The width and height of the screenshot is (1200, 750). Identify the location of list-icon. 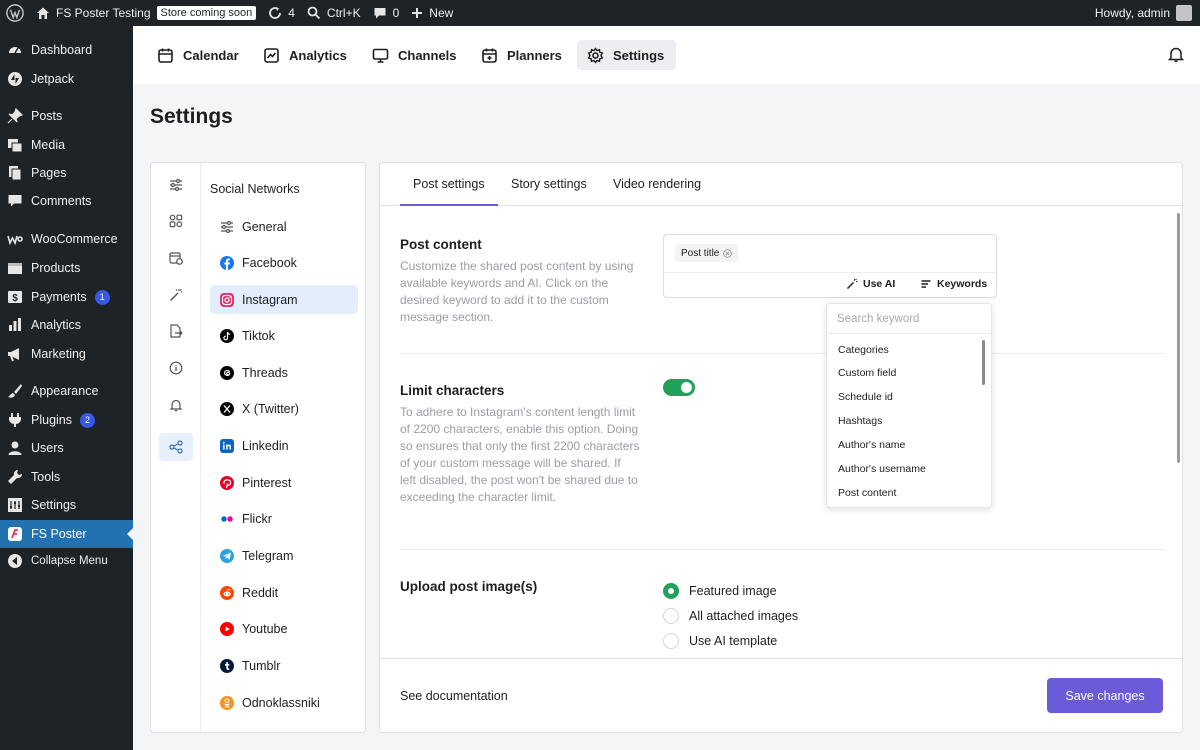
(926, 284).